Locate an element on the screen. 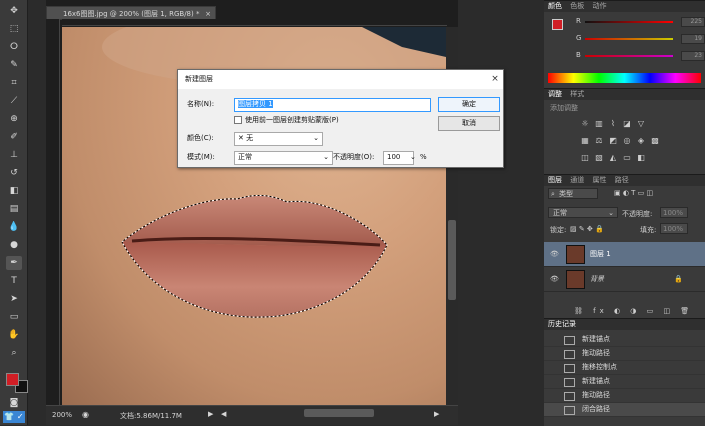 The width and height of the screenshot is (705, 426). layer-opacity-field: 100% is located at coordinates (674, 212).